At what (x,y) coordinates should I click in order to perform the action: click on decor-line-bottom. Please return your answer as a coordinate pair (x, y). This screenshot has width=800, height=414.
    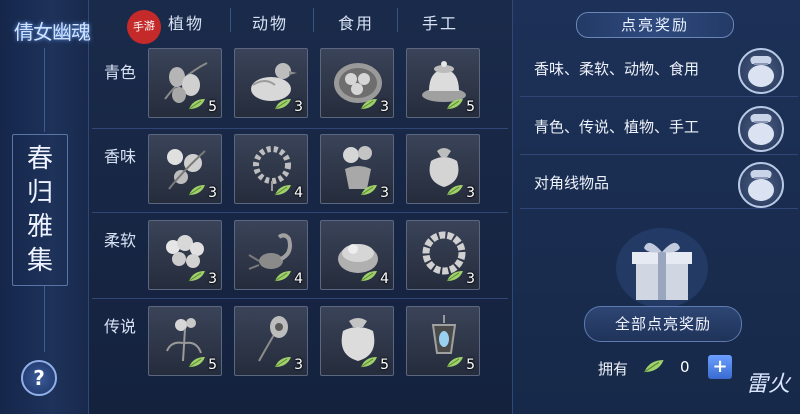
    Looking at the image, I should click on (44, 319).